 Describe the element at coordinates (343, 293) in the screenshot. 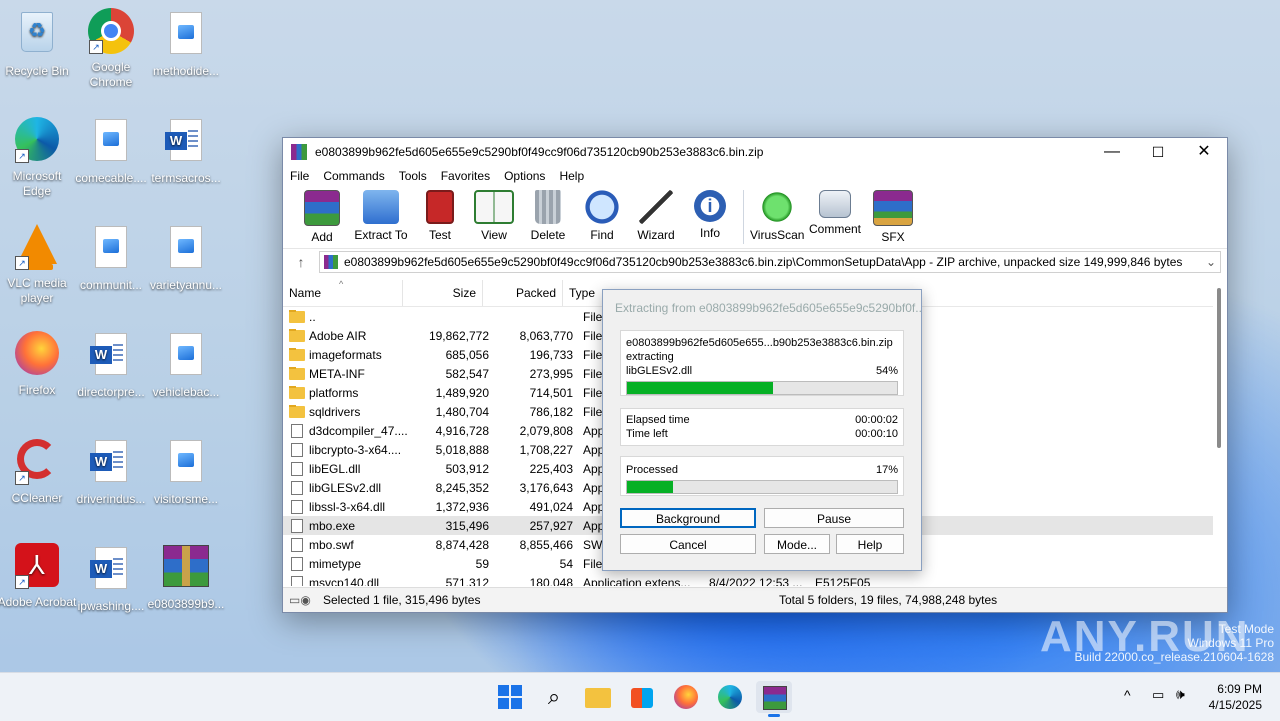

I see `column-name: Name ^` at that location.